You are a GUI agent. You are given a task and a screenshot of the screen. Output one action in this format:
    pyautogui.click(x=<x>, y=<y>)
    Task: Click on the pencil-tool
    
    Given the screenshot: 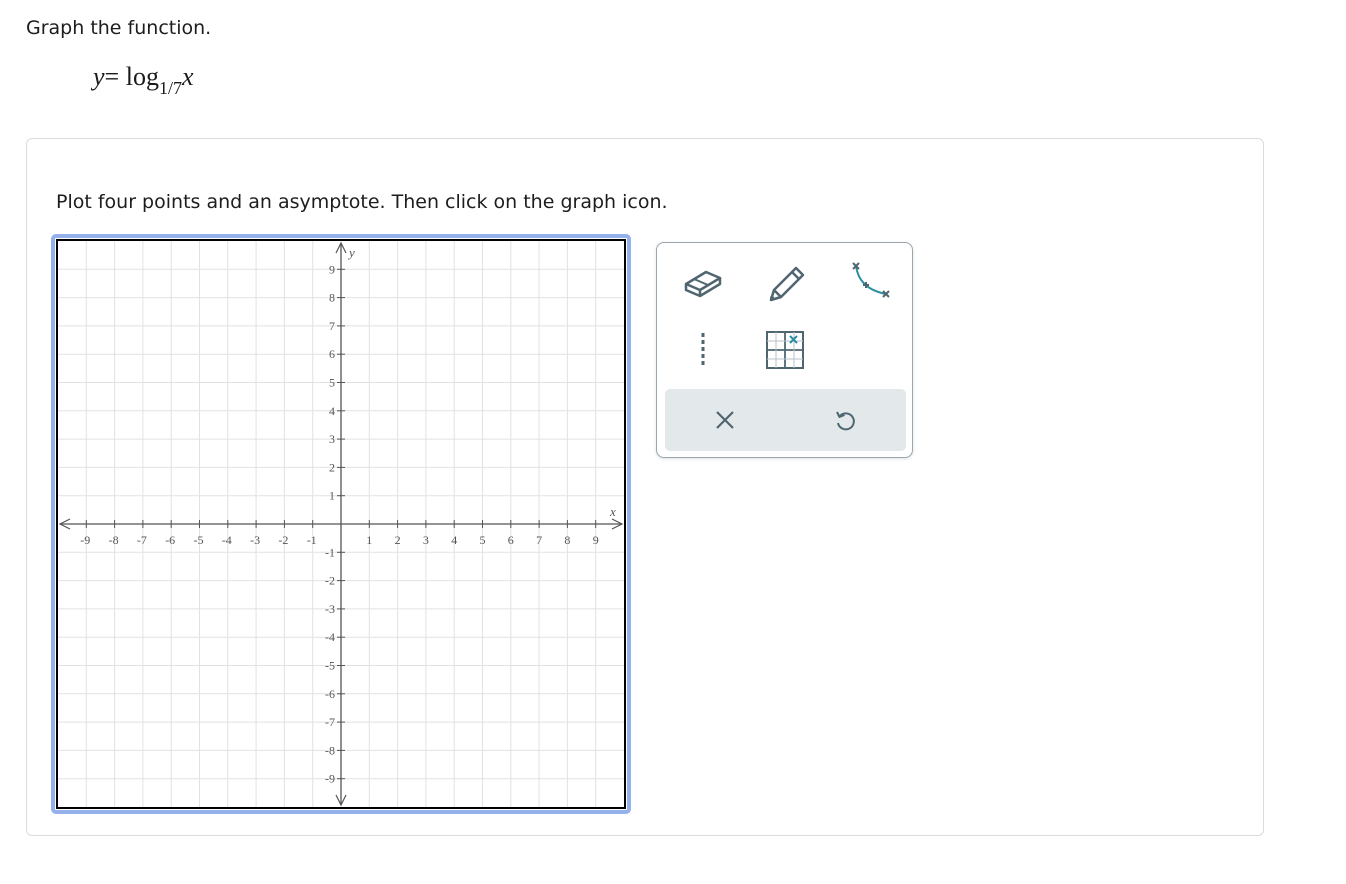 What is the action you would take?
    pyautogui.click(x=785, y=282)
    